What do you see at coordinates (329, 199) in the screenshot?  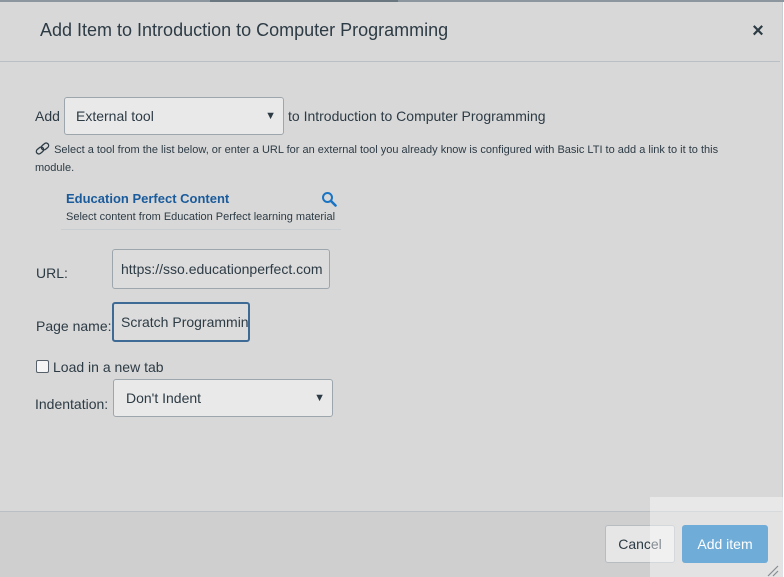 I see `search-icon` at bounding box center [329, 199].